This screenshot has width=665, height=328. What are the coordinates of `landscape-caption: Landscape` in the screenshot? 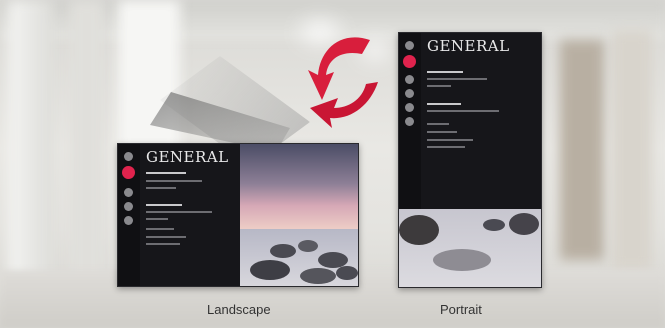 It's located at (239, 309).